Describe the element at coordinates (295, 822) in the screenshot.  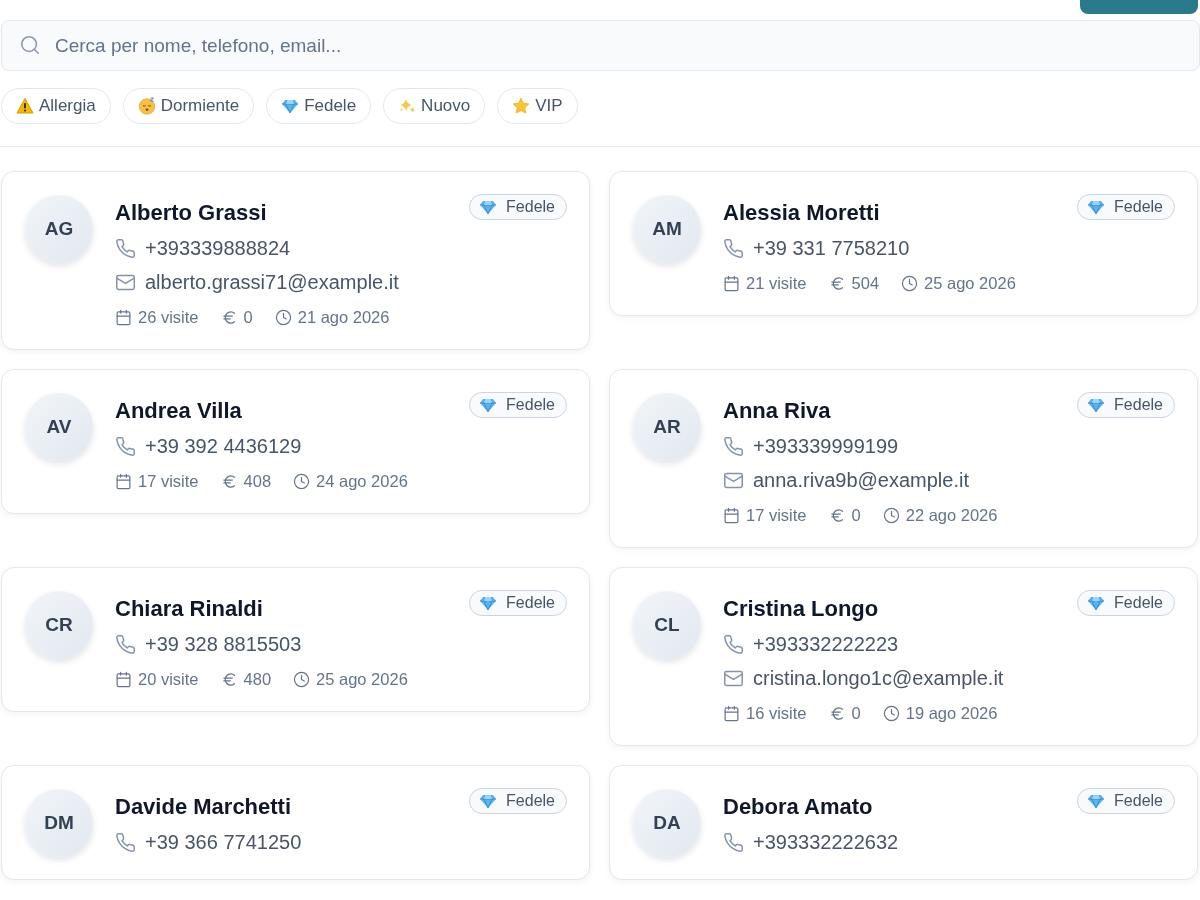
I see `client-card: DM Davide Marchetti Fedele +39 366 7741250` at that location.